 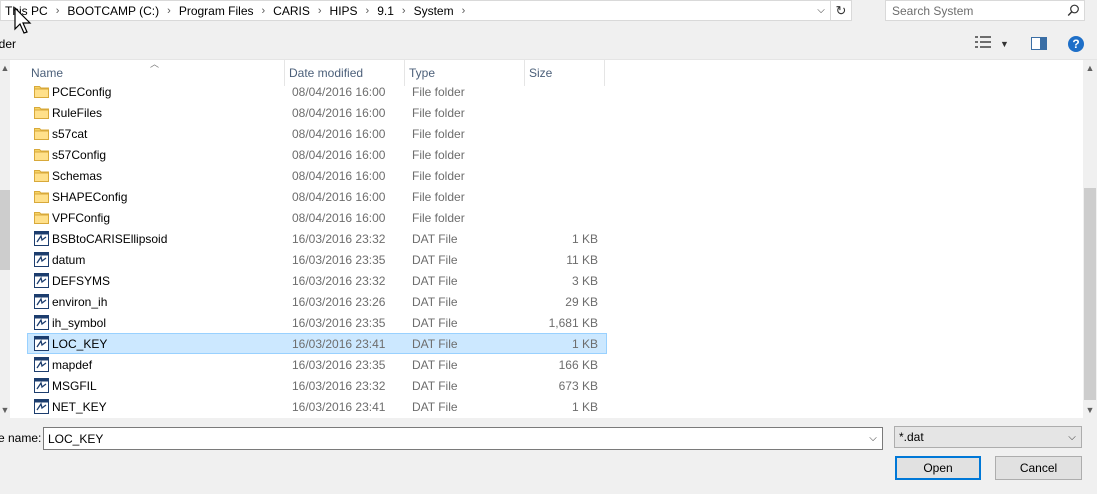 I want to click on file-name: Schemas, so click(x=77, y=175).